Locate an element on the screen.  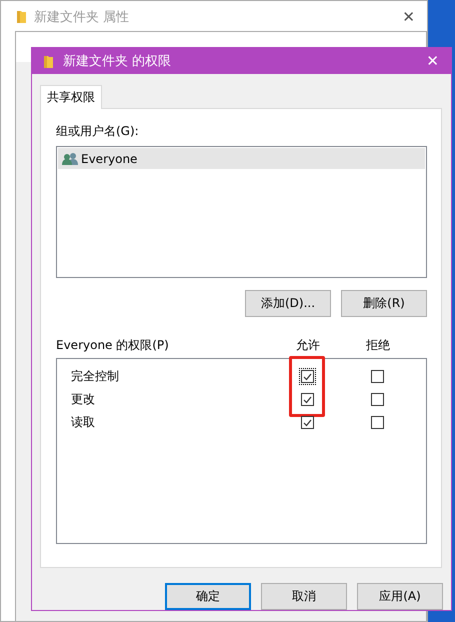
column-header: 允许 is located at coordinates (308, 345).